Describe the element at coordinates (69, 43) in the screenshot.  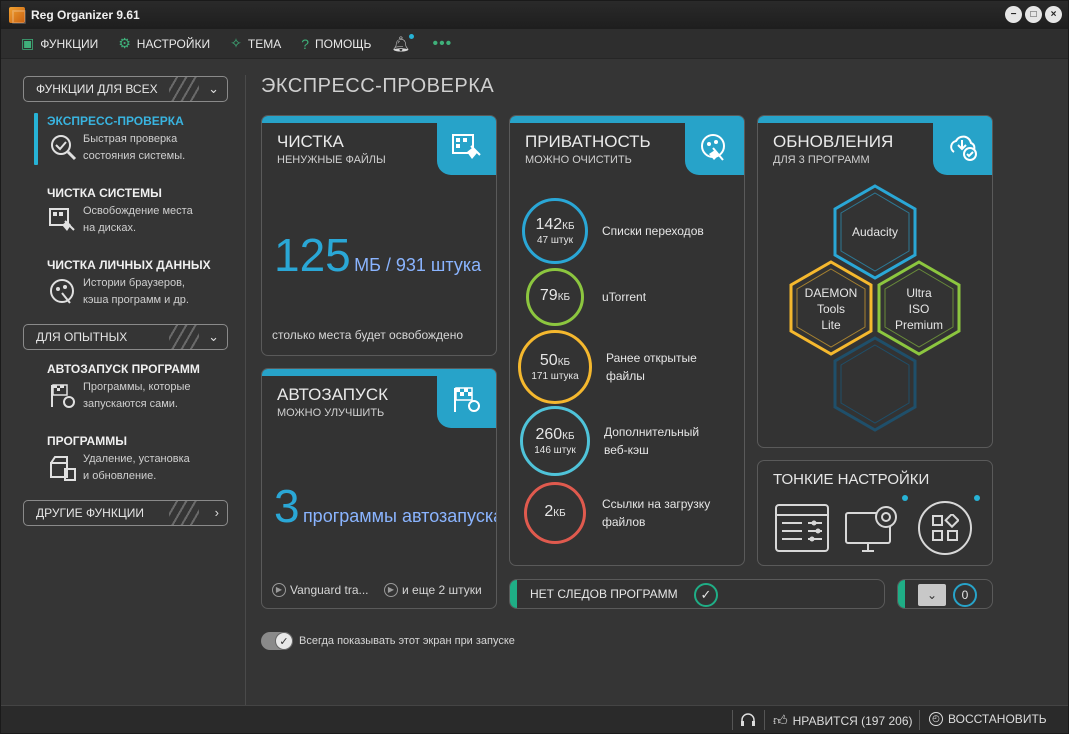
I see `menu-functions-label: ФУНКЦИИ` at that location.